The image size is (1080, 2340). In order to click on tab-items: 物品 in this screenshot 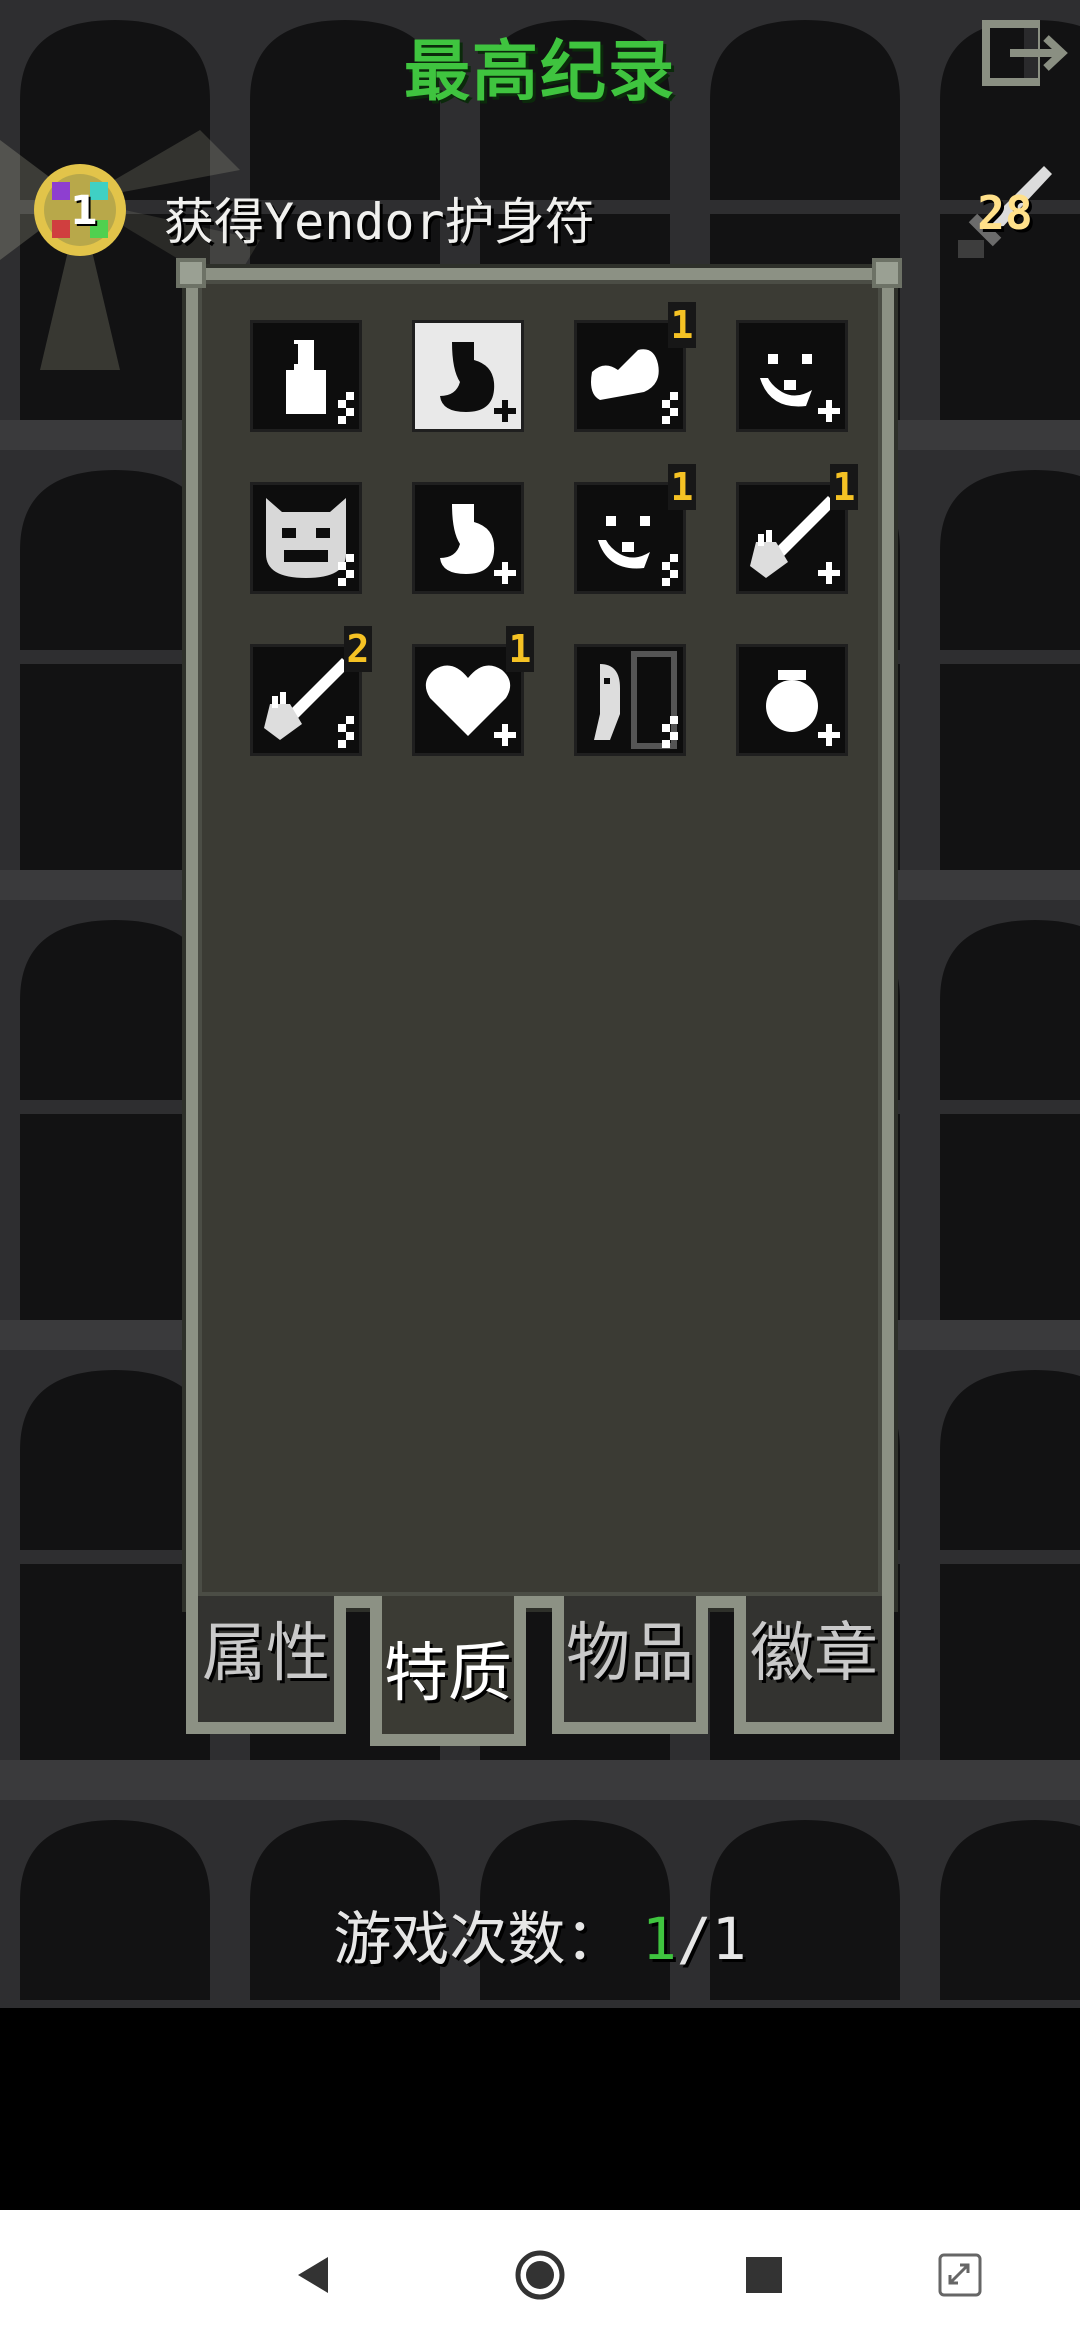, I will do `click(630, 1665)`.